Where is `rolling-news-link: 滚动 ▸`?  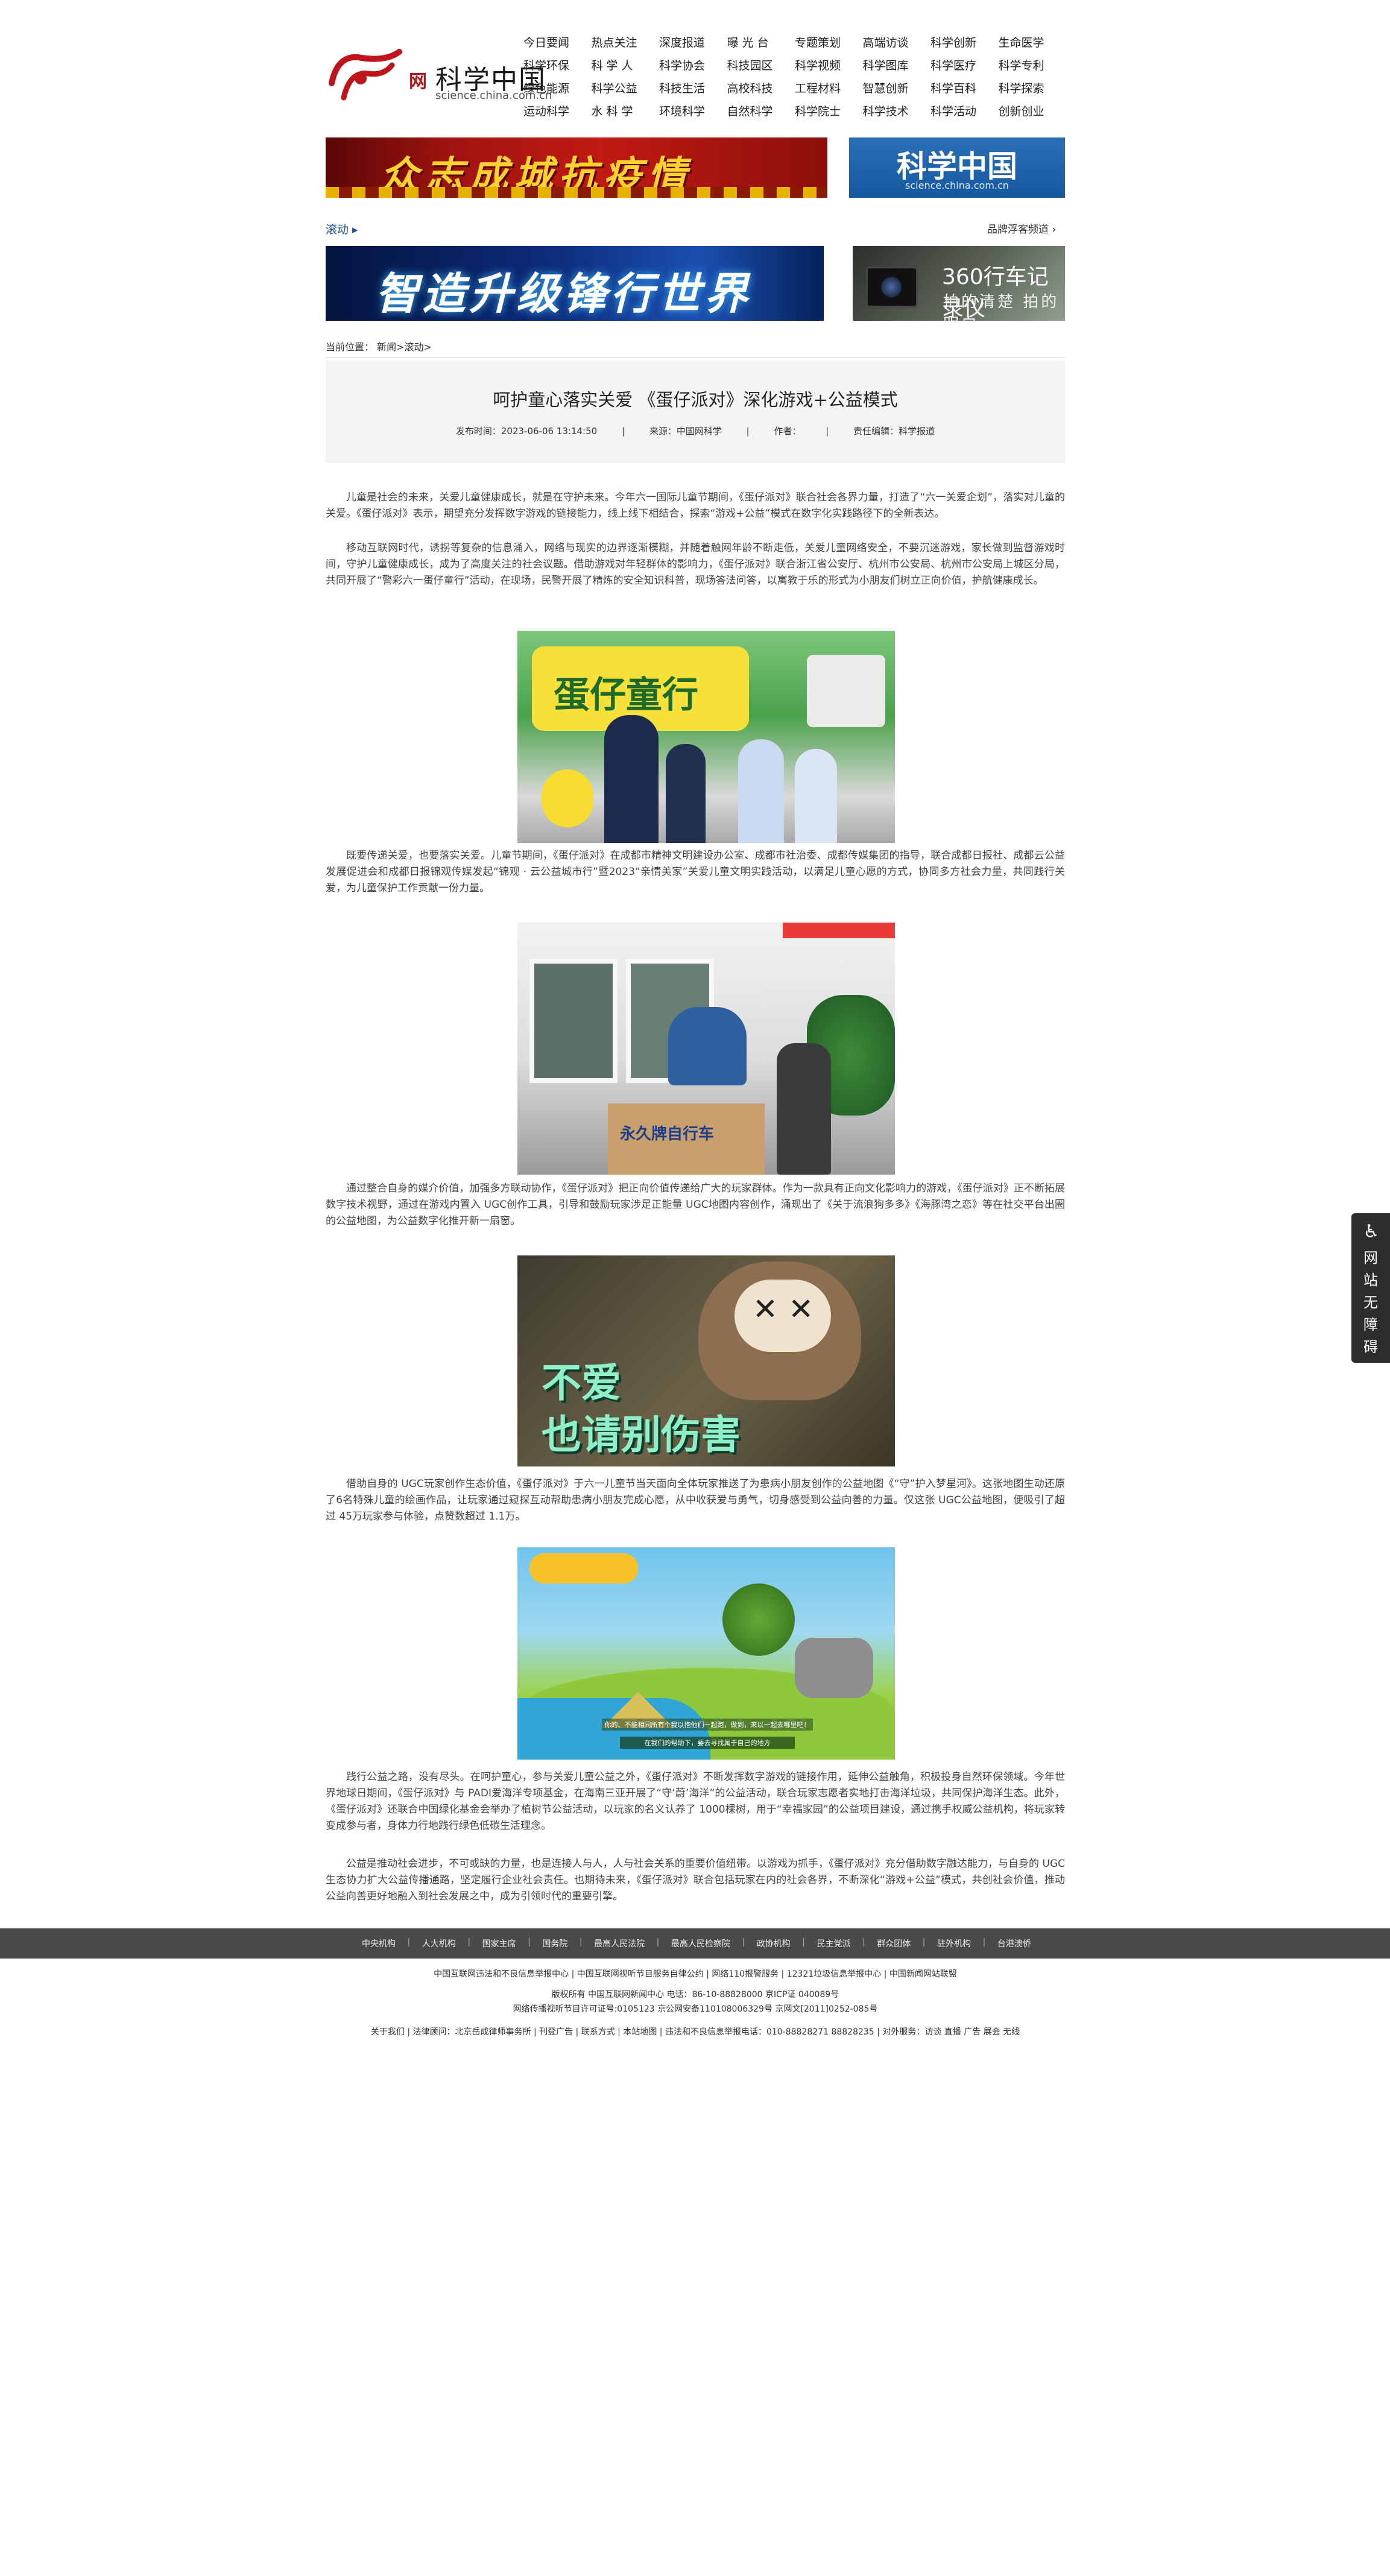
rolling-news-link: 滚动 ▸ is located at coordinates (342, 229).